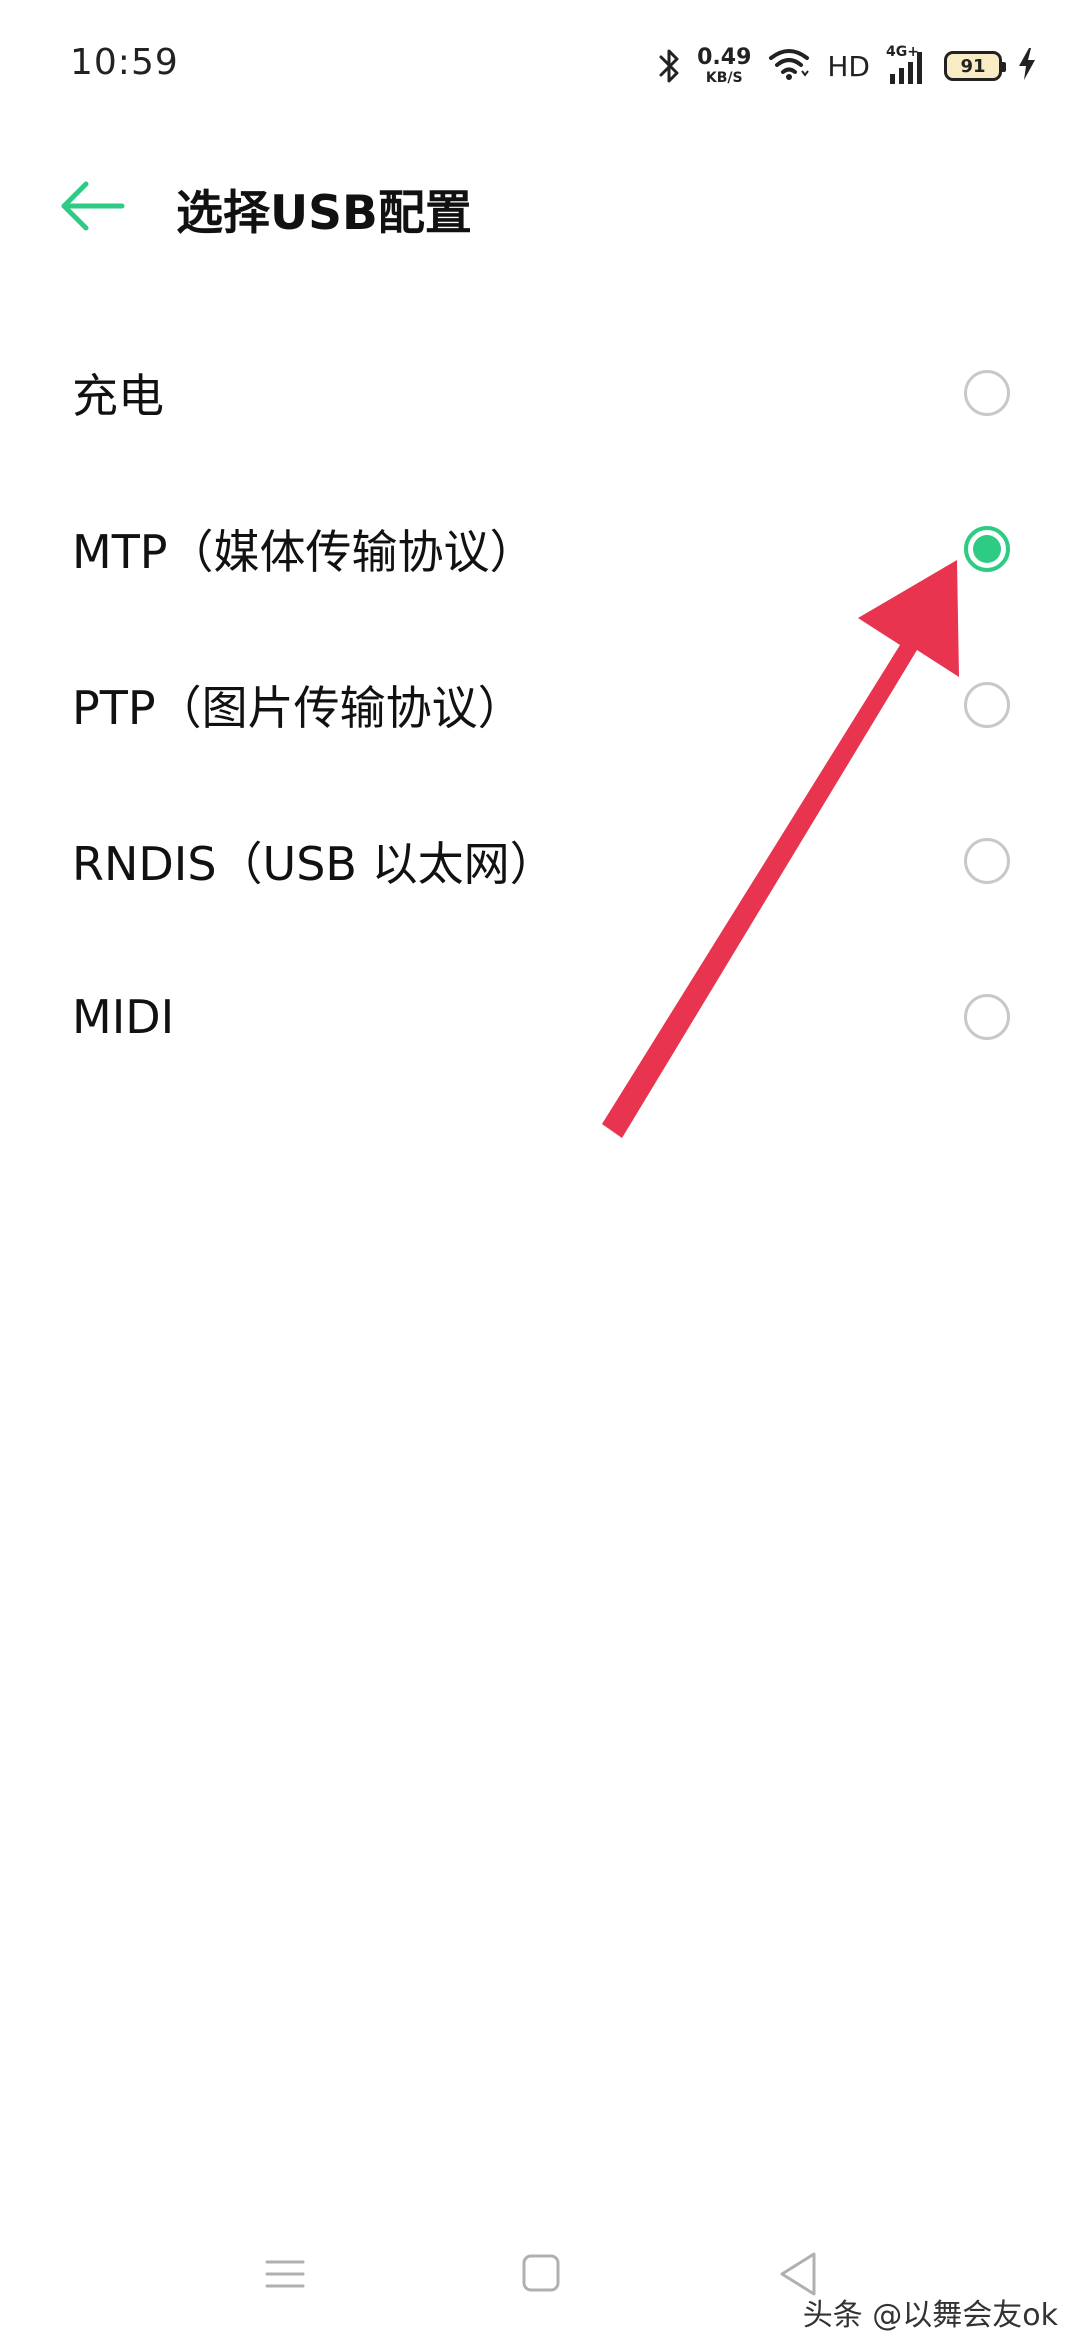  What do you see at coordinates (314, 864) in the screenshot?
I see `option-label: RNDIS（USB 以太网）` at bounding box center [314, 864].